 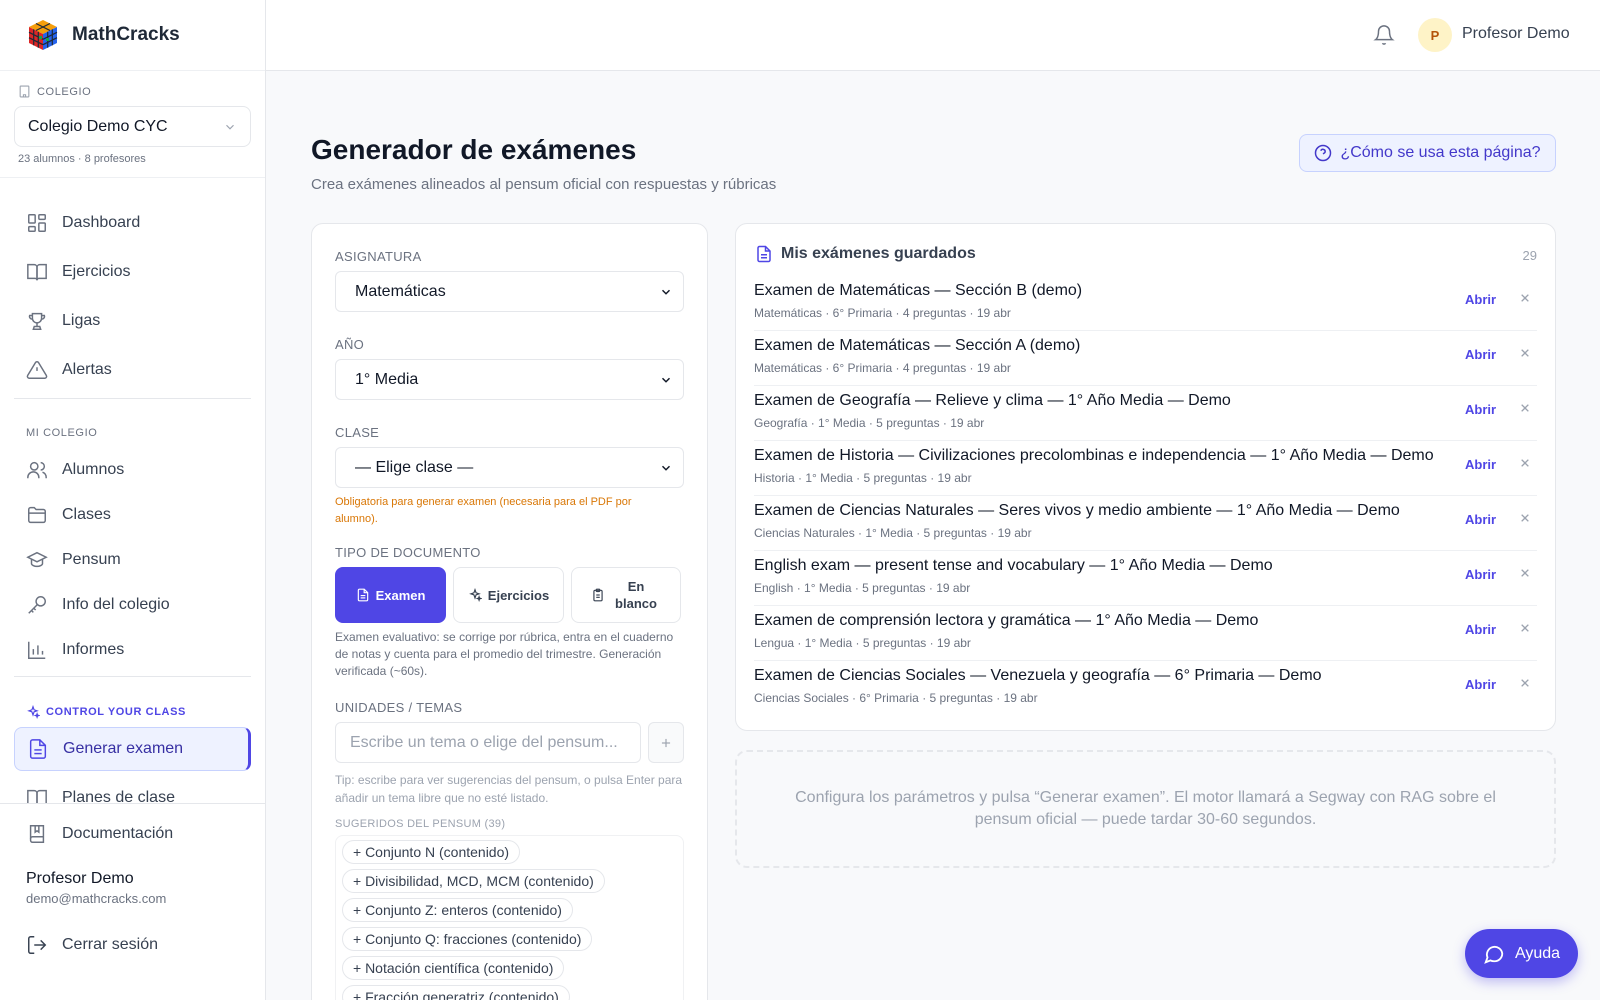 I want to click on saved-exams-count: 29, so click(x=1529, y=255).